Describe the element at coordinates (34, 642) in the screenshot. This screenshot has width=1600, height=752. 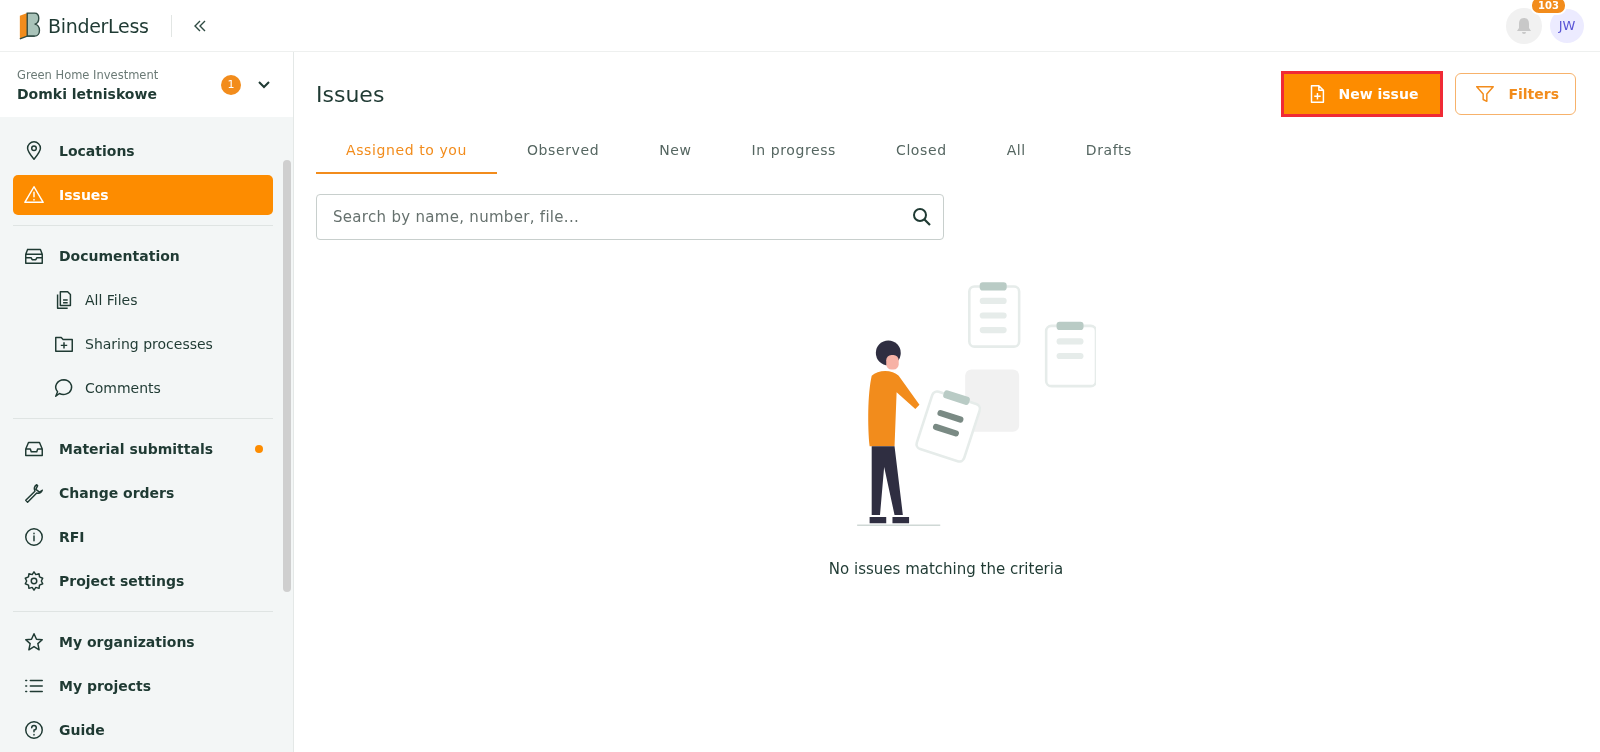
I see `star-icon` at that location.